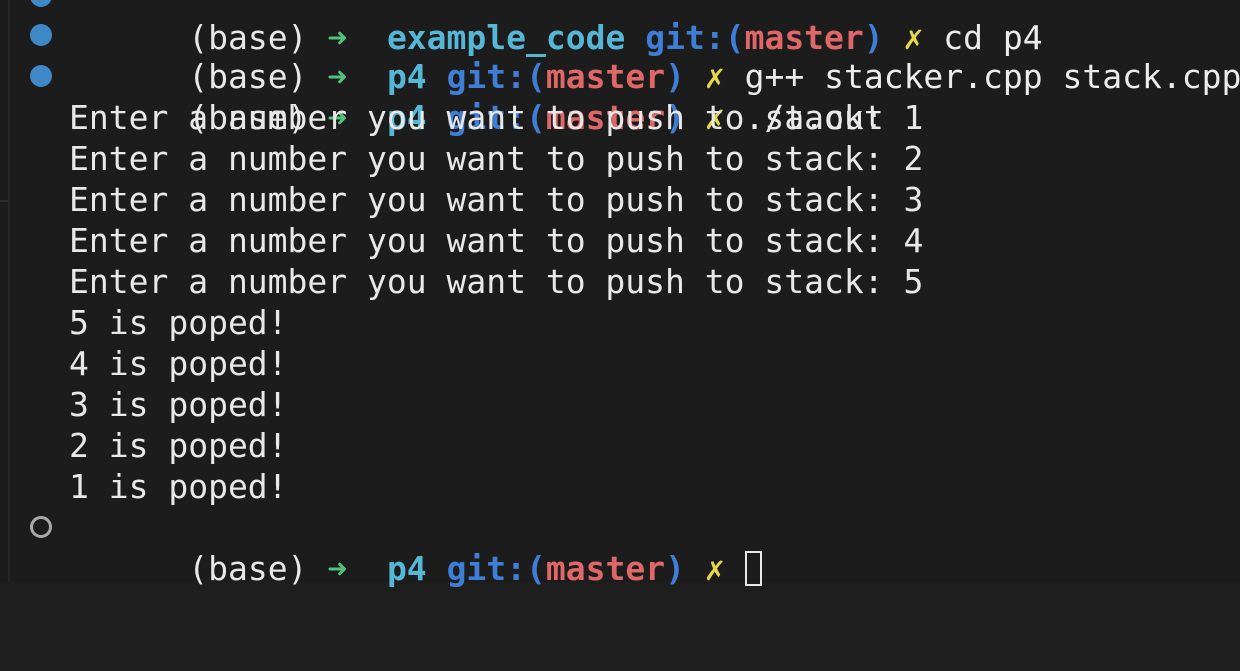 Image resolution: width=1240 pixels, height=671 pixels. What do you see at coordinates (178, 486) in the screenshot?
I see `output-text: 1 is poped!` at bounding box center [178, 486].